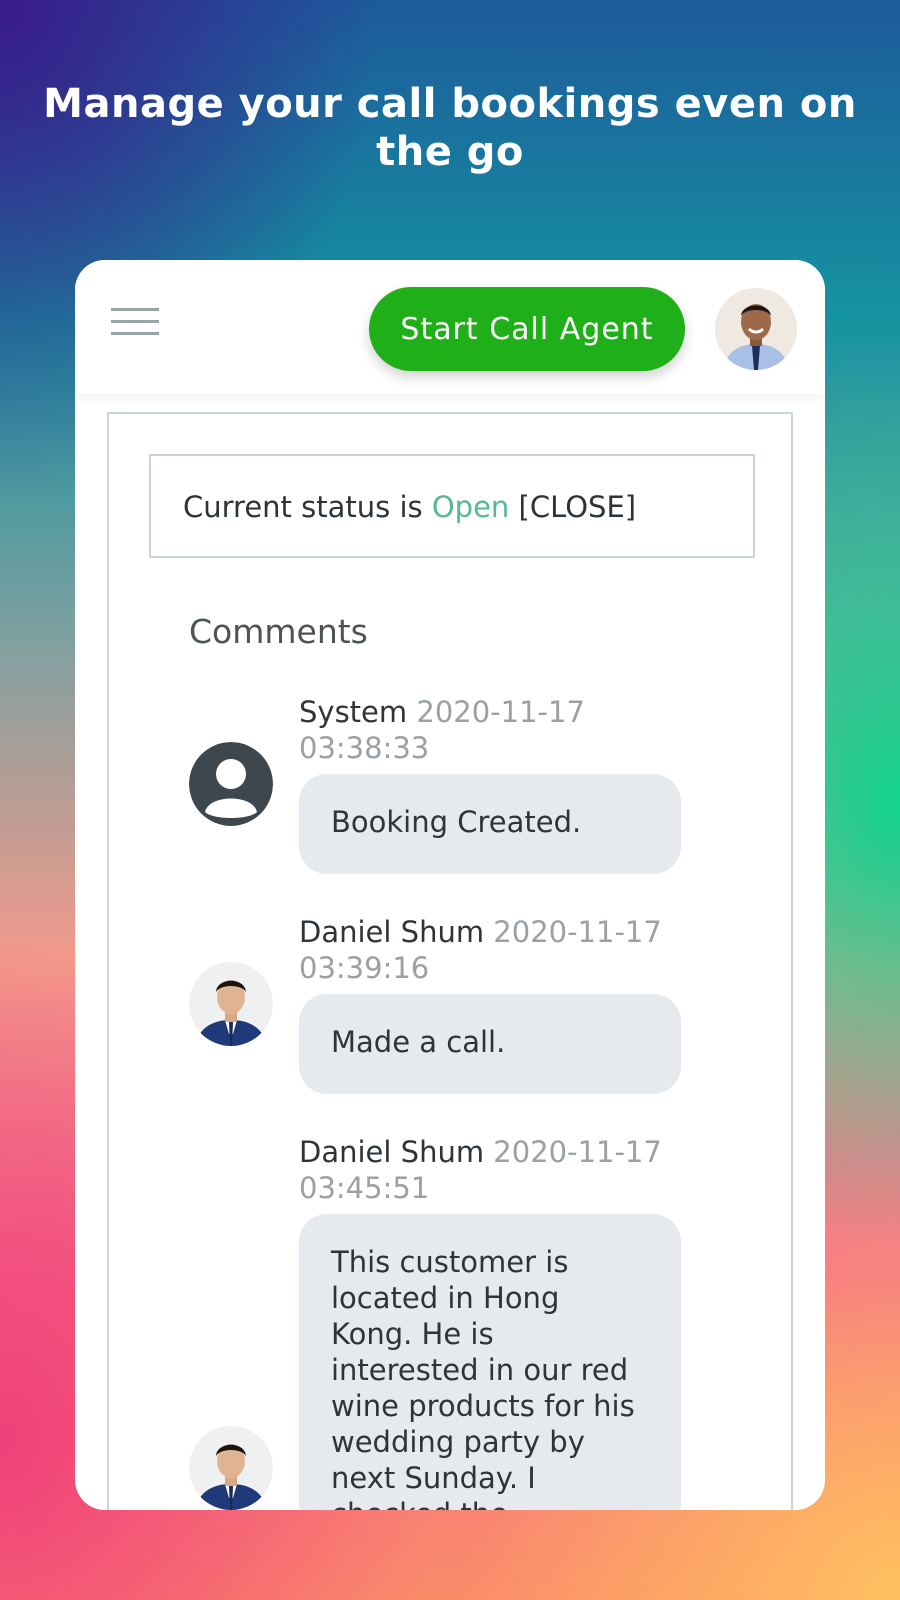  I want to click on comment-meta: Daniel Shum 2020-11-17 03:39:16, so click(494, 950).